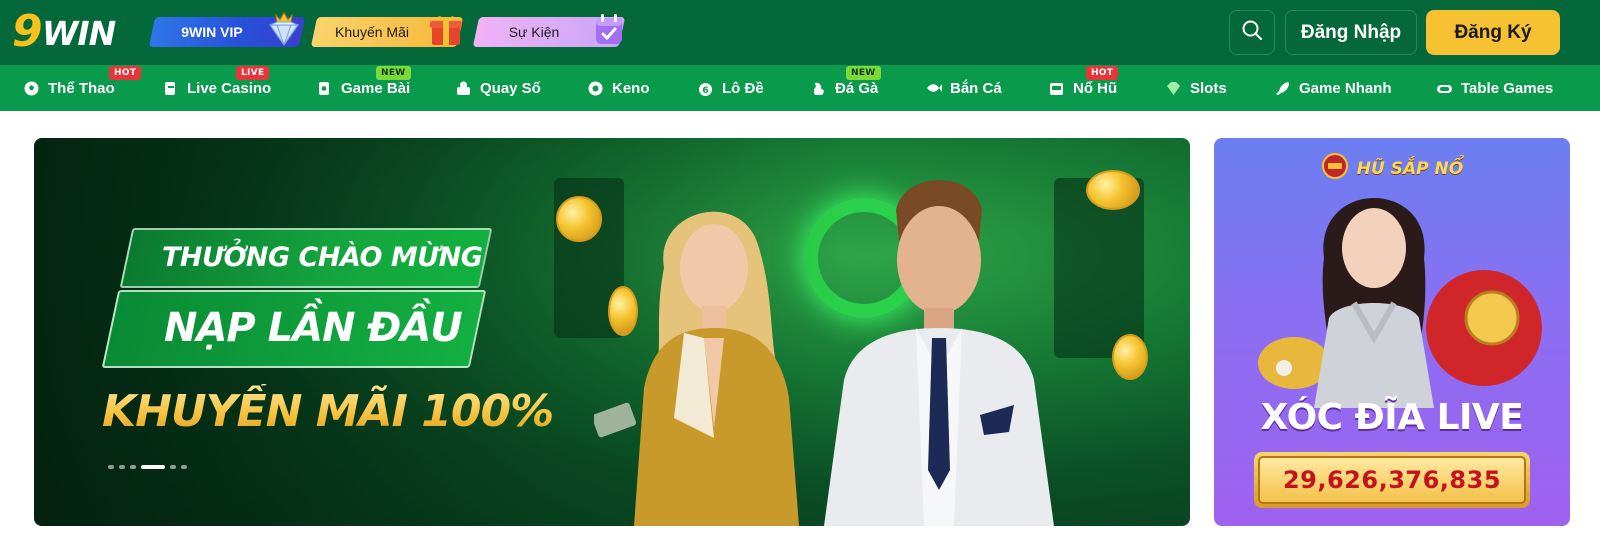  Describe the element at coordinates (510, 88) in the screenshot. I see `nav-label: Quay Số` at that location.